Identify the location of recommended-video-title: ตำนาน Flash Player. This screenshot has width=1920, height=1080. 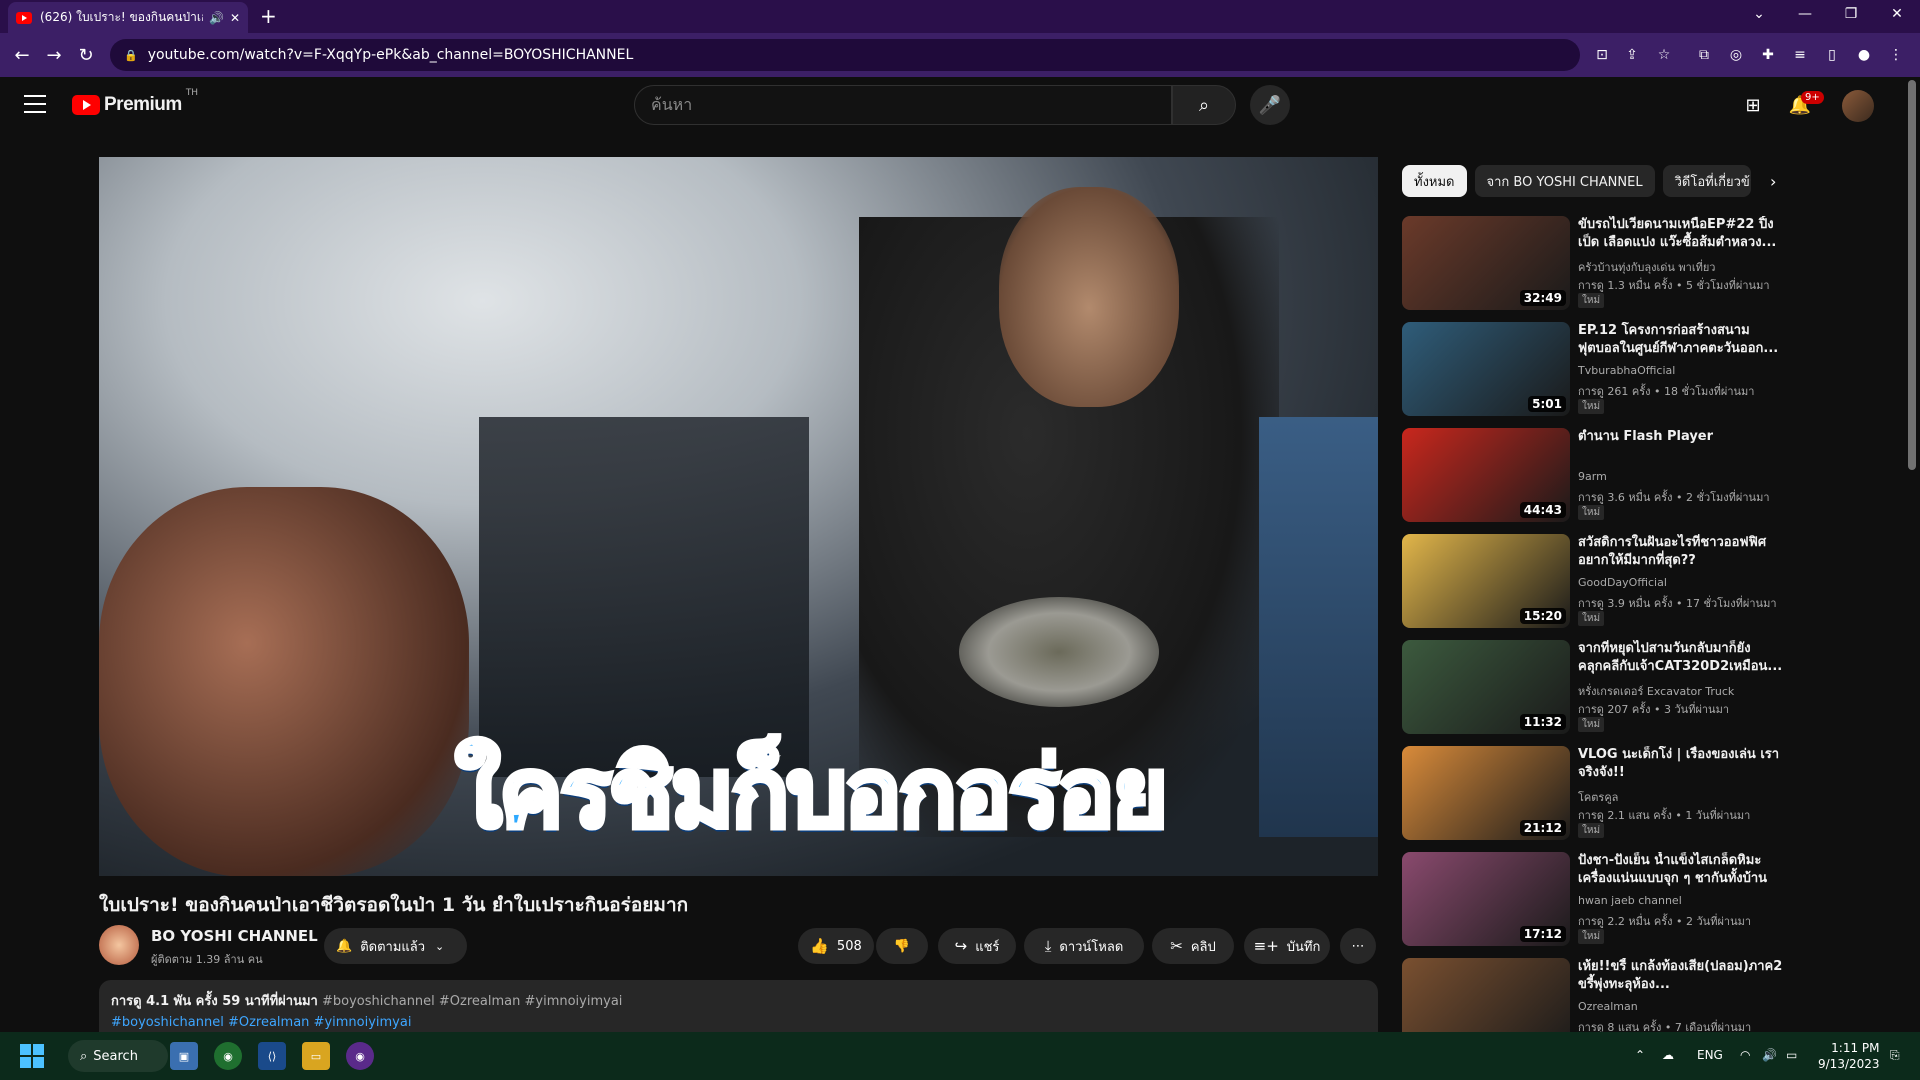
(1683, 437).